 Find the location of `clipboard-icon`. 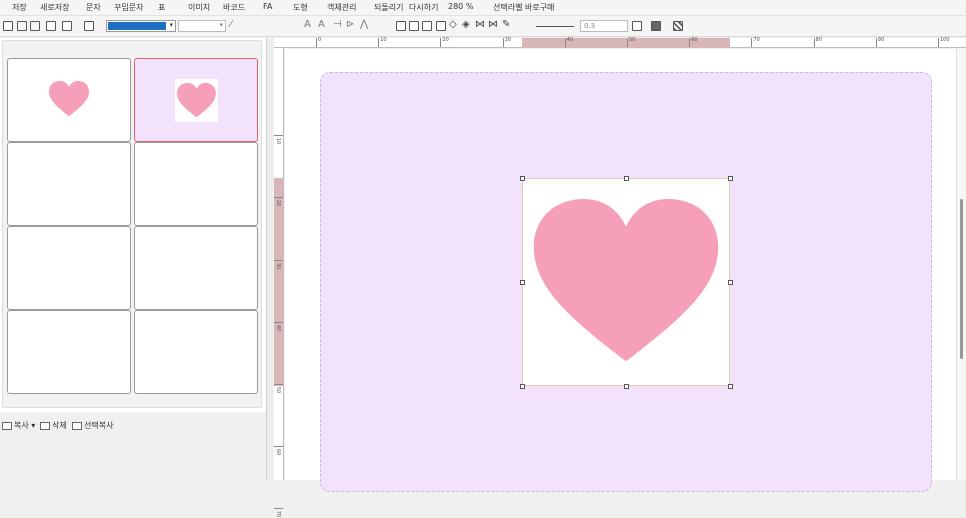

clipboard-icon is located at coordinates (35, 26).